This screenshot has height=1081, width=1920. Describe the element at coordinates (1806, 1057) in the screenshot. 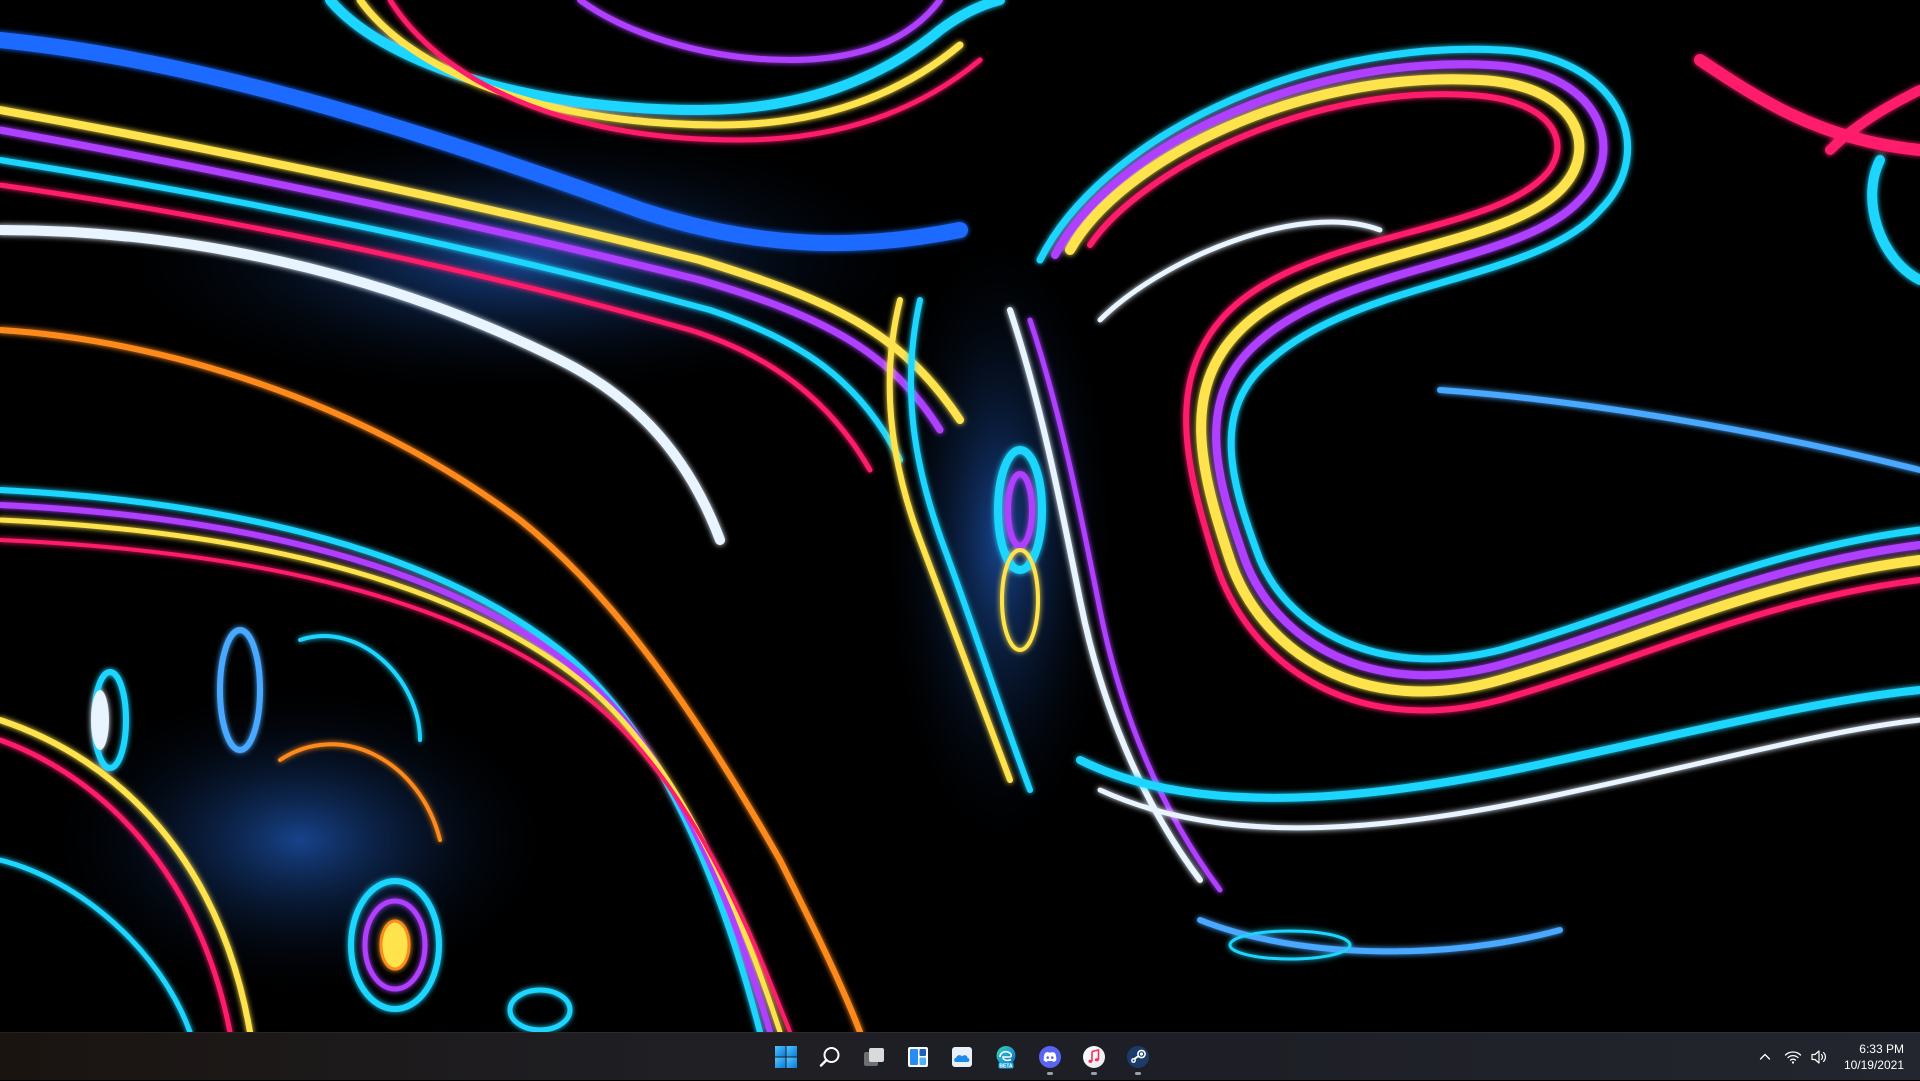

I see `quick-settings-button` at that location.